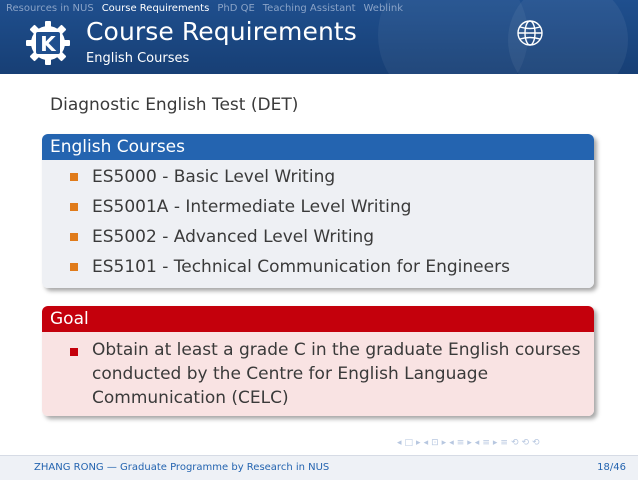  I want to click on course-label: ES5002 - Advanced Level Writing, so click(233, 237).